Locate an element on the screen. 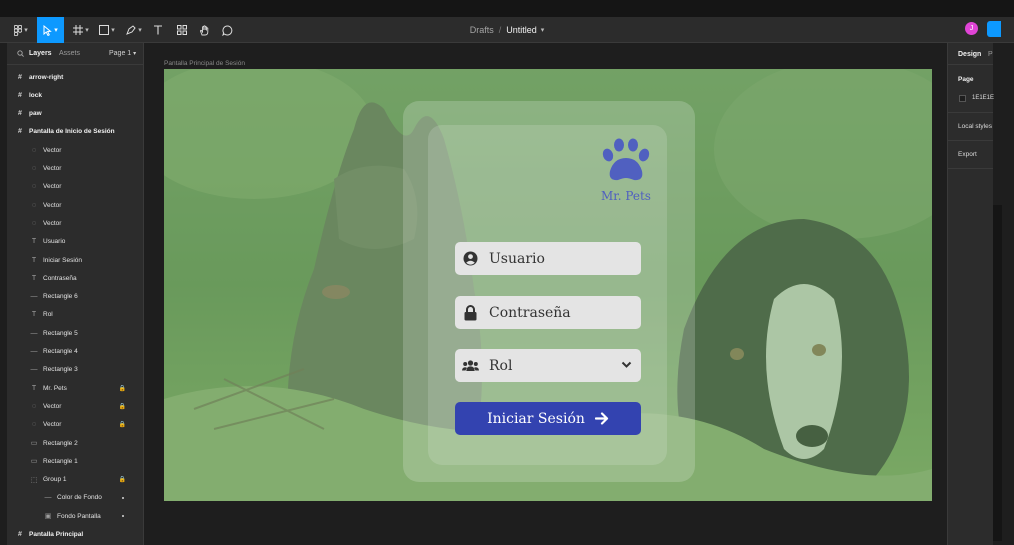 The width and height of the screenshot is (1014, 545). user-icon is located at coordinates (470, 258).